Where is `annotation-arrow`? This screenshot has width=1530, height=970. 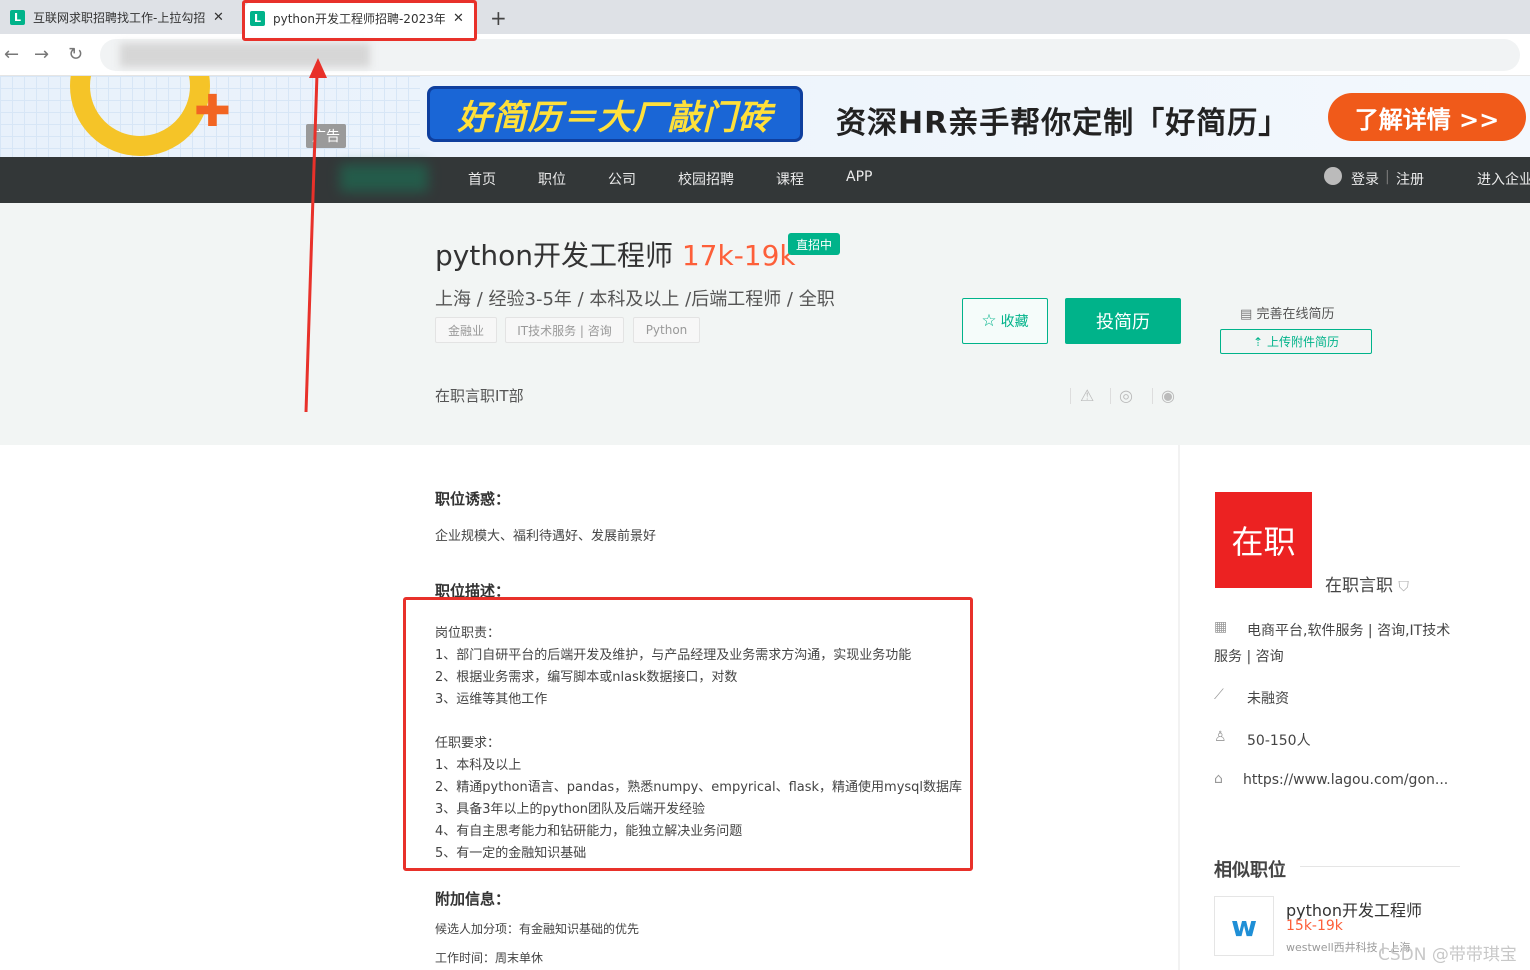
annotation-arrow is located at coordinates (315, 235).